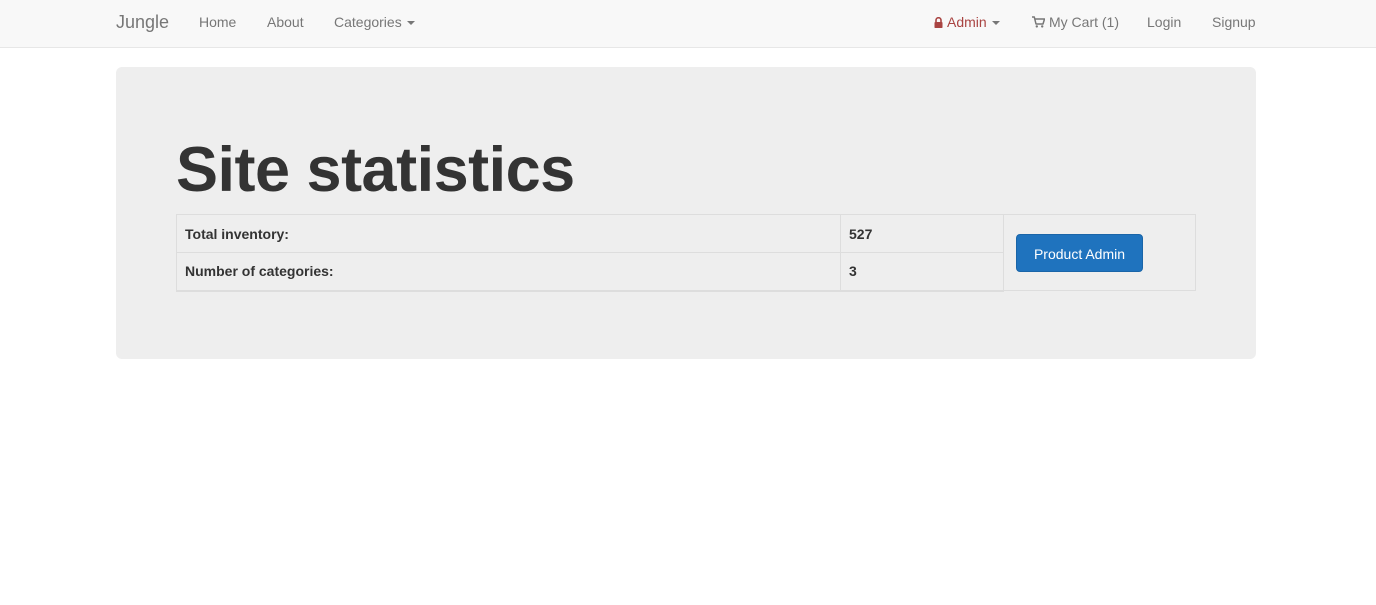 The width and height of the screenshot is (1376, 605). I want to click on actions-cell: Product Admin, so click(1099, 252).